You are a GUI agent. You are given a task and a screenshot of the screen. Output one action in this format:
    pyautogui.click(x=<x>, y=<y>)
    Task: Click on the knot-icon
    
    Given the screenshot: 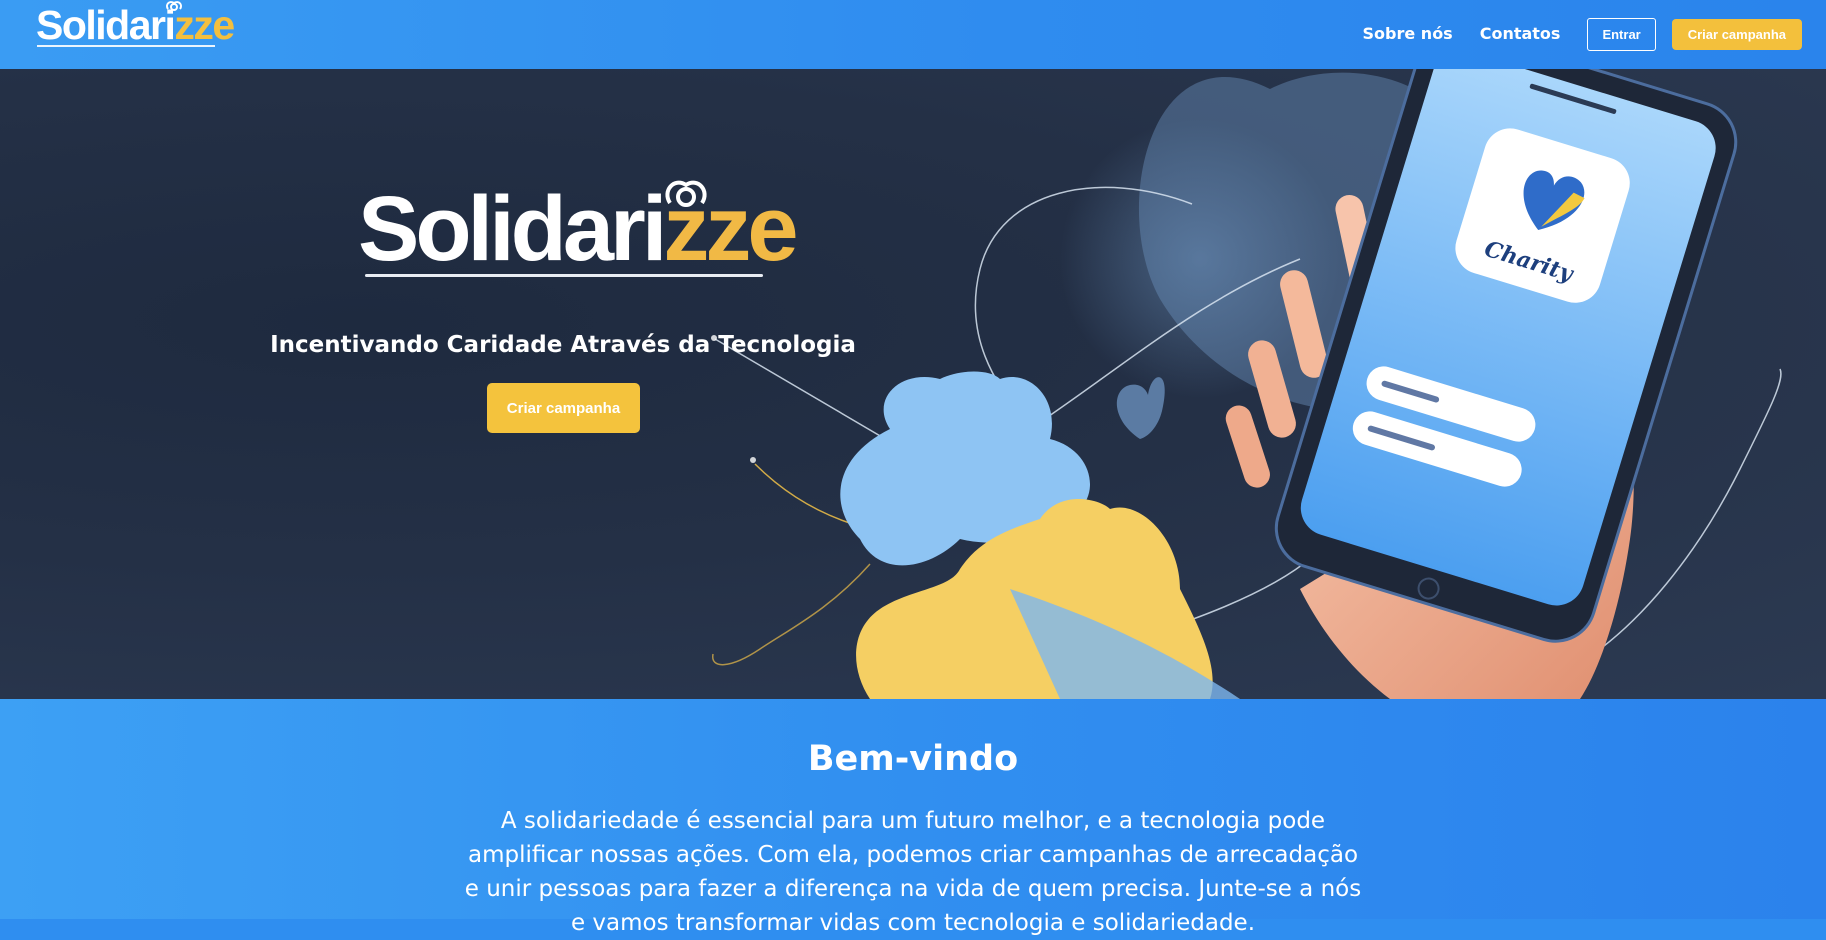 What is the action you would take?
    pyautogui.click(x=174, y=6)
    